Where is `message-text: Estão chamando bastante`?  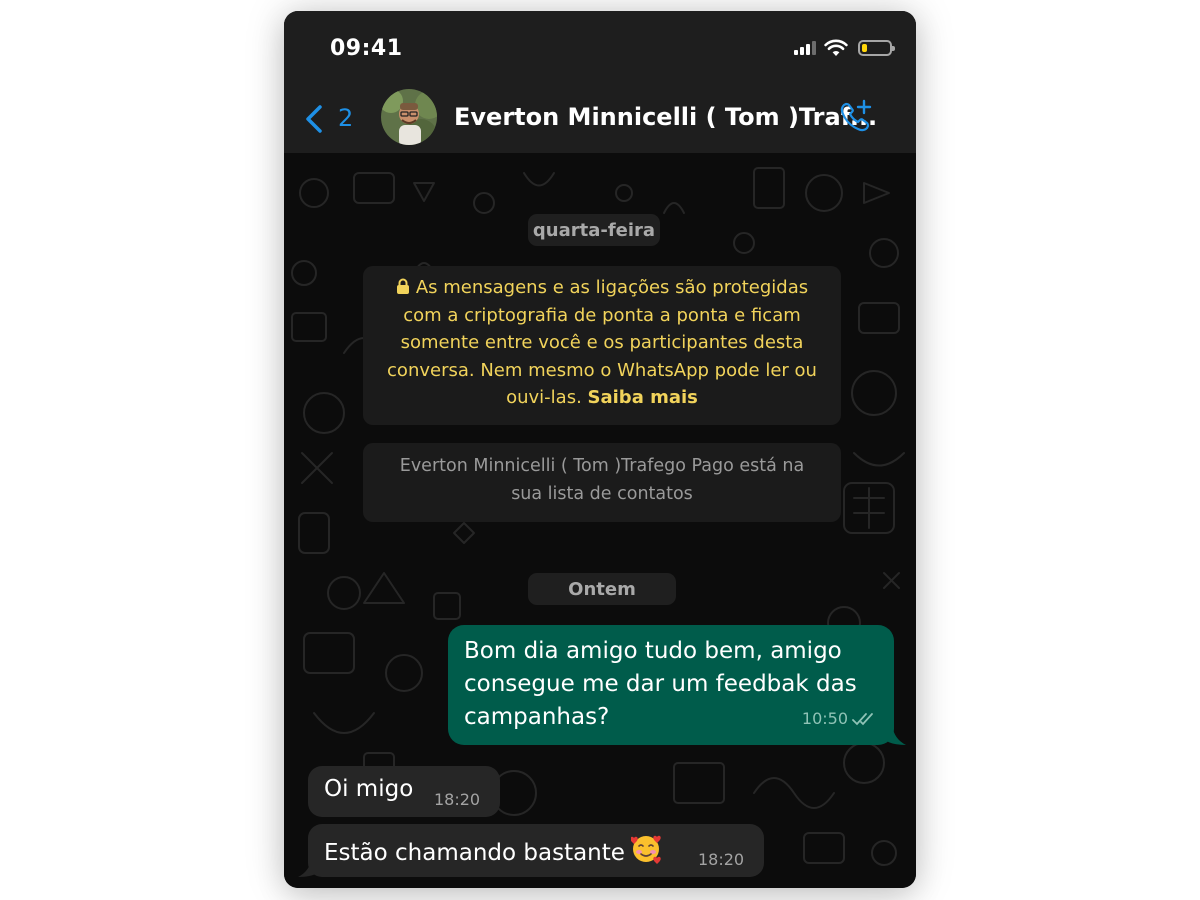 message-text: Estão chamando bastante is located at coordinates (474, 853).